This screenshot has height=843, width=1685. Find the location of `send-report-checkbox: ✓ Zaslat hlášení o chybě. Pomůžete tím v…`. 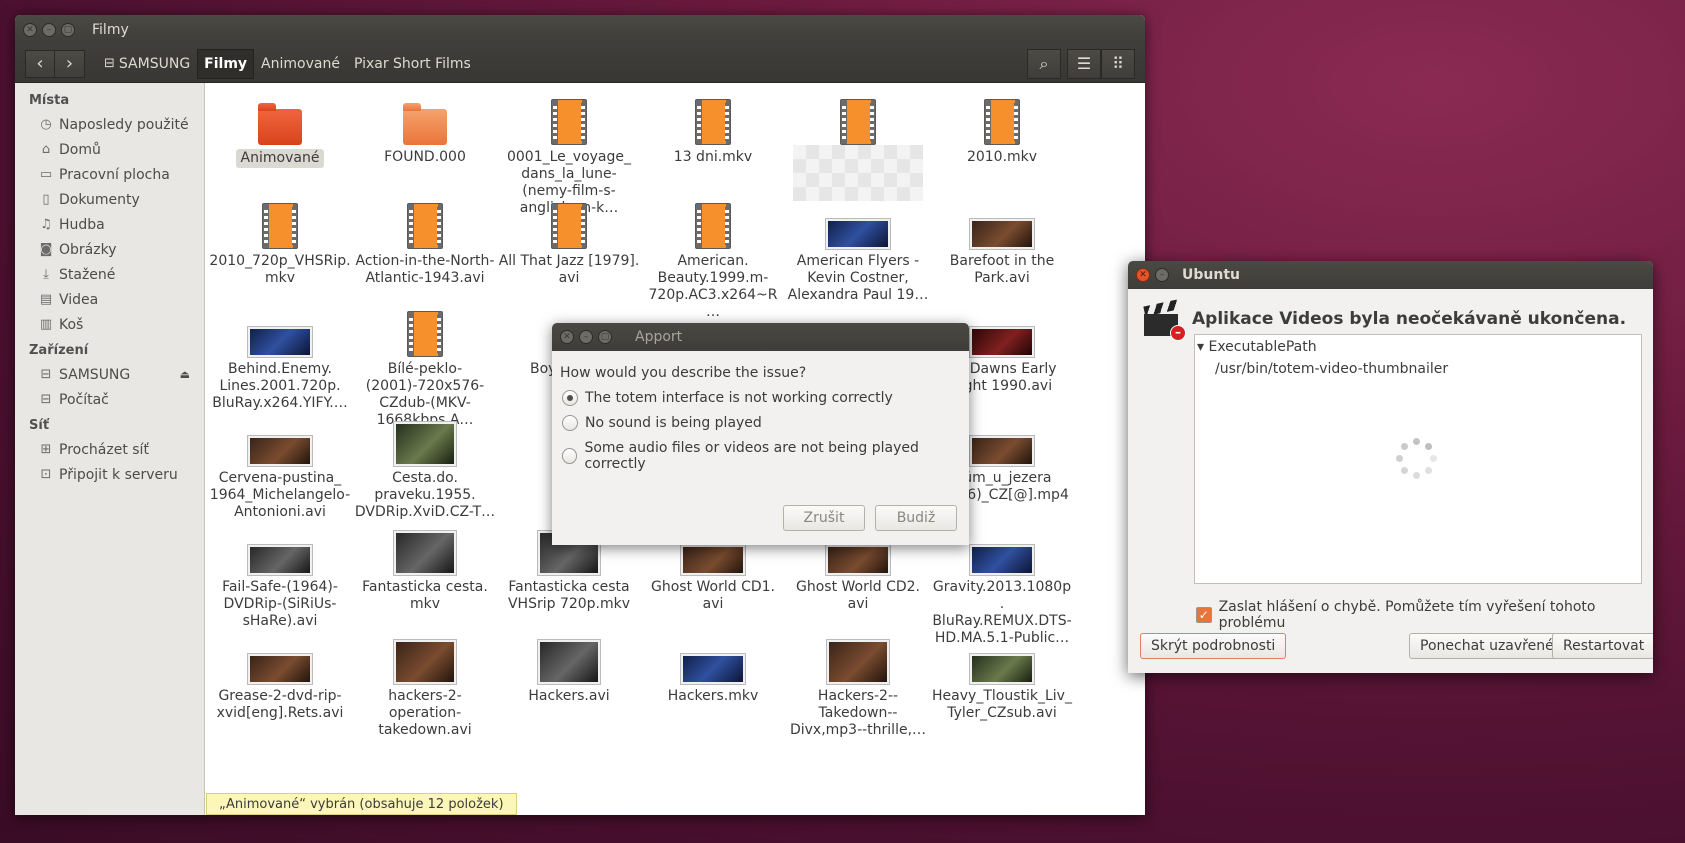

send-report-checkbox: ✓ Zaslat hlášení o chybě. Pomůžete tím v… is located at coordinates (1424, 615).